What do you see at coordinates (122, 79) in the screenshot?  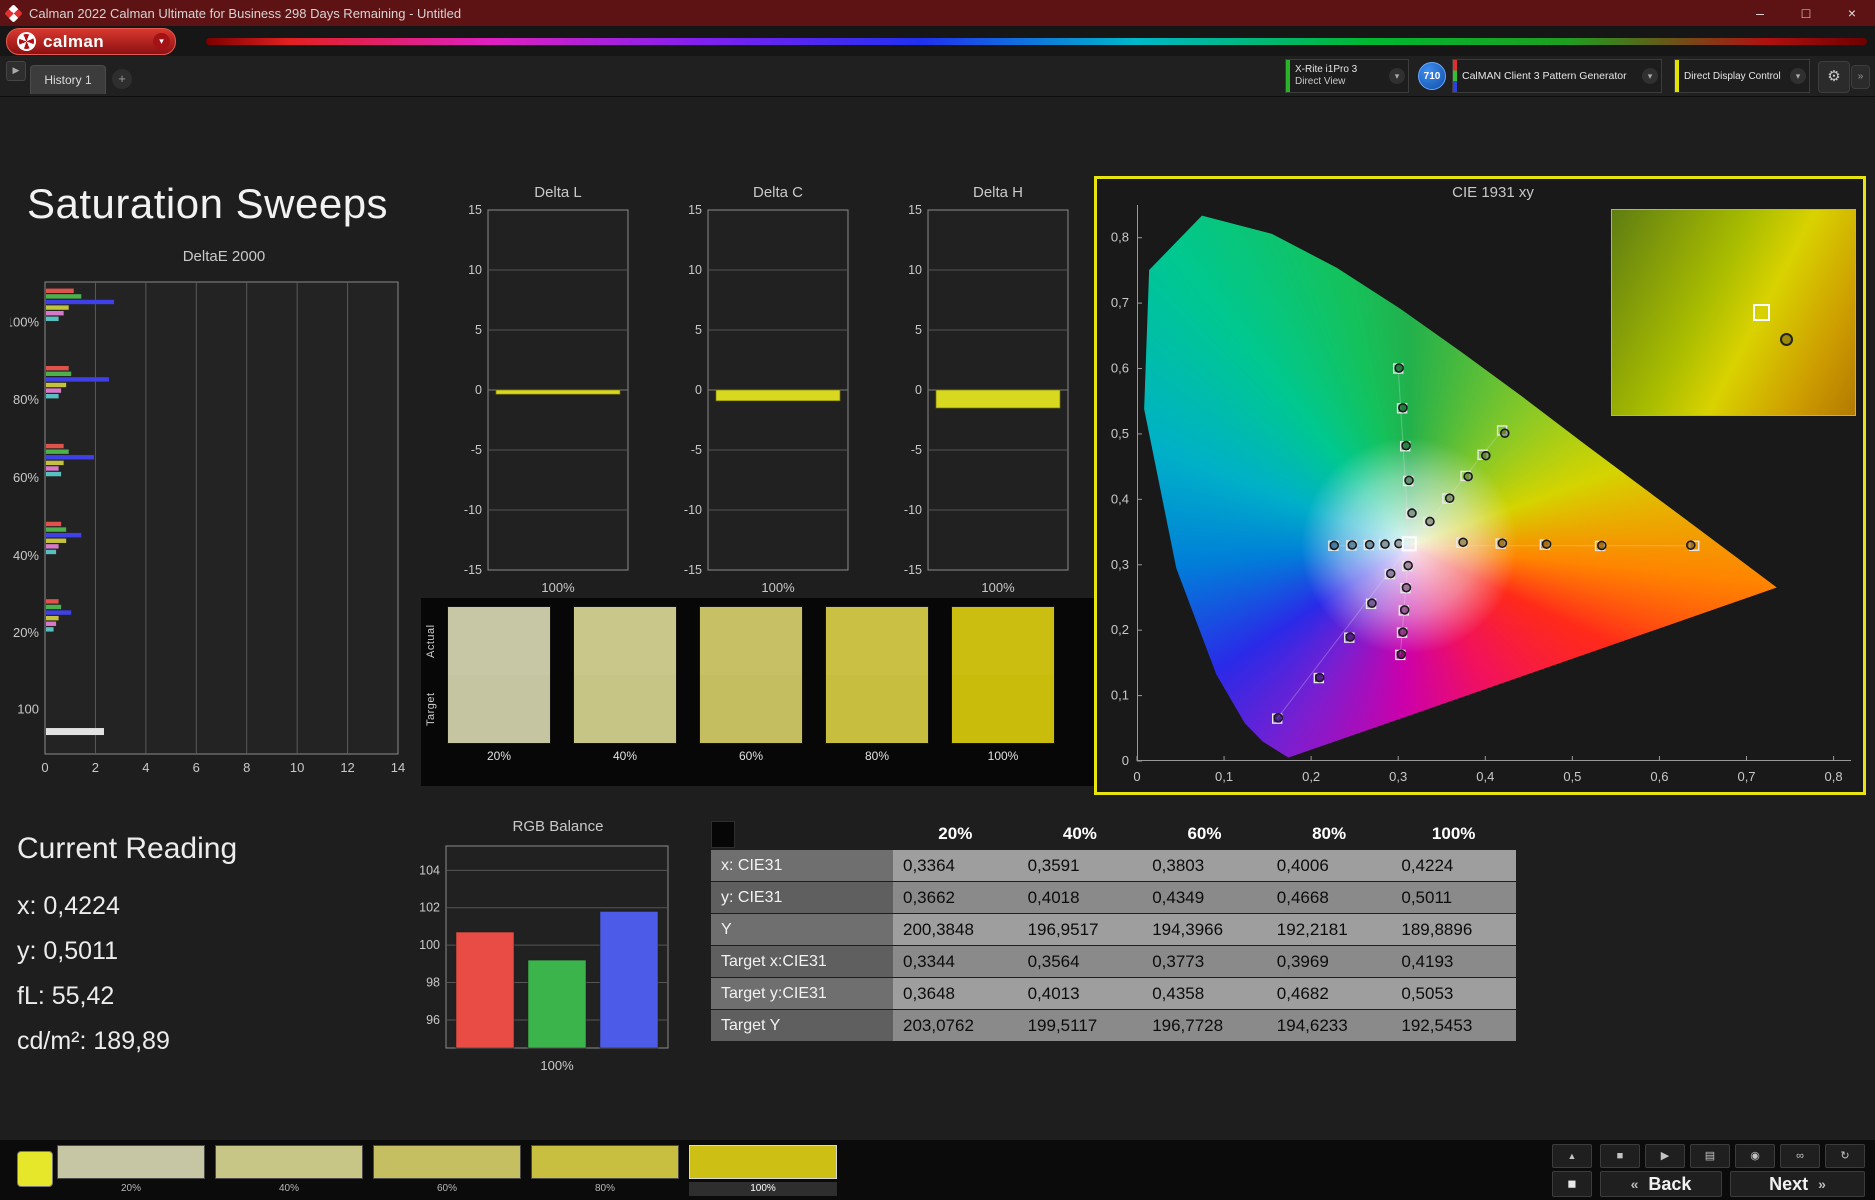 I see `add-tab-button: +` at bounding box center [122, 79].